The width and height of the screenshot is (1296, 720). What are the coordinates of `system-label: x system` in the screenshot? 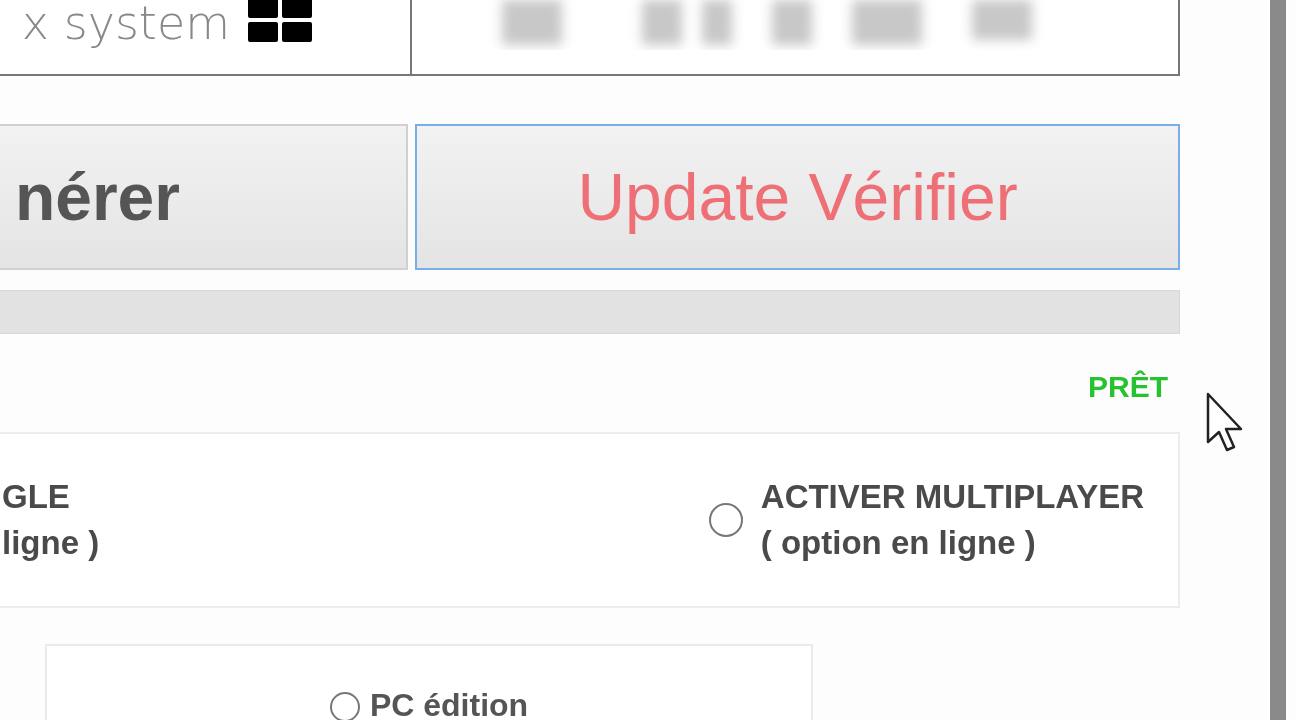 It's located at (125, 25).